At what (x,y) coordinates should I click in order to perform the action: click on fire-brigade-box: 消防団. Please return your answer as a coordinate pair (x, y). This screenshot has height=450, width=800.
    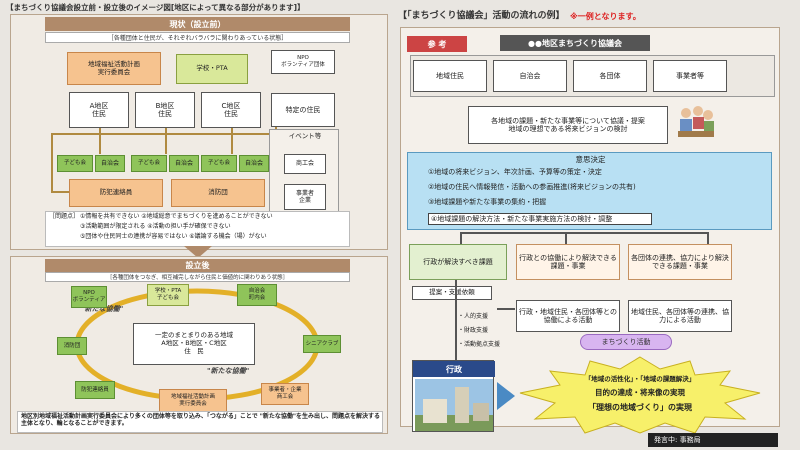
    Looking at the image, I should click on (218, 193).